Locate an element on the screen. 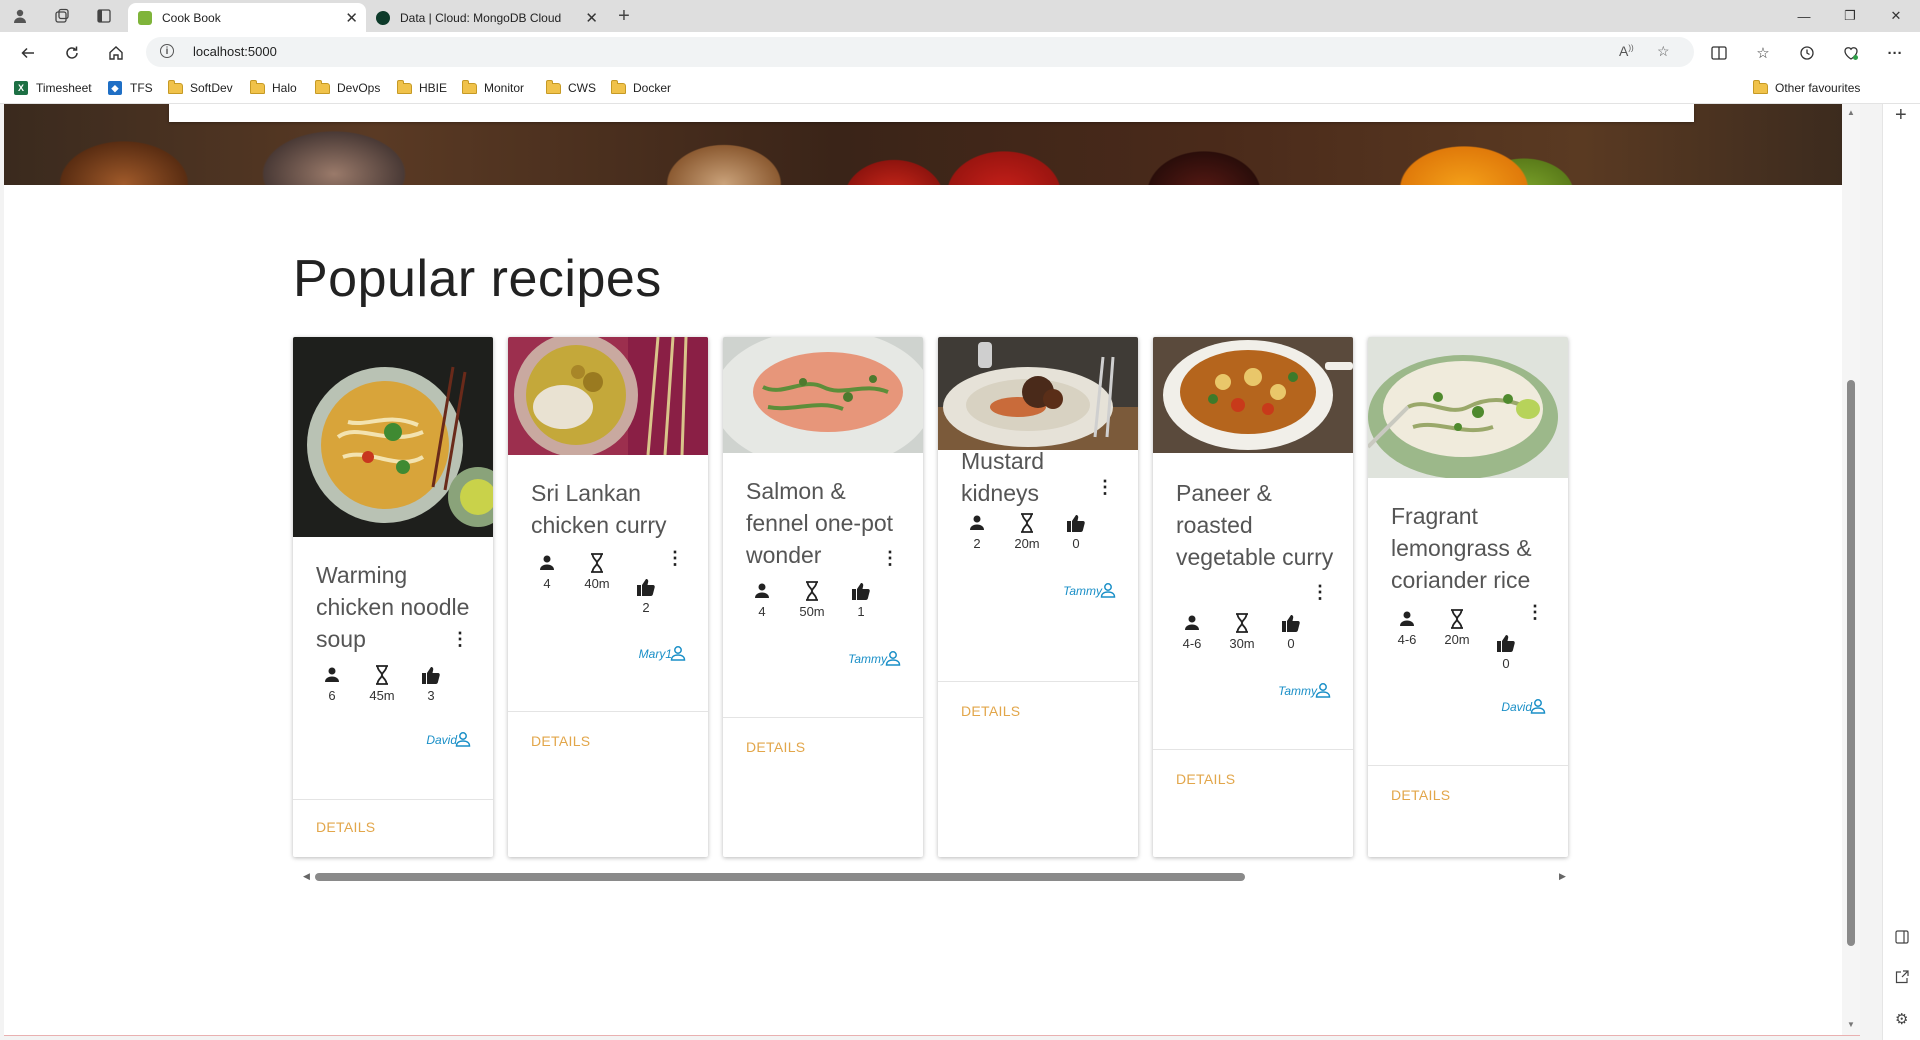 Image resolution: width=1920 pixels, height=1040 pixels. header-panel is located at coordinates (931, 113).